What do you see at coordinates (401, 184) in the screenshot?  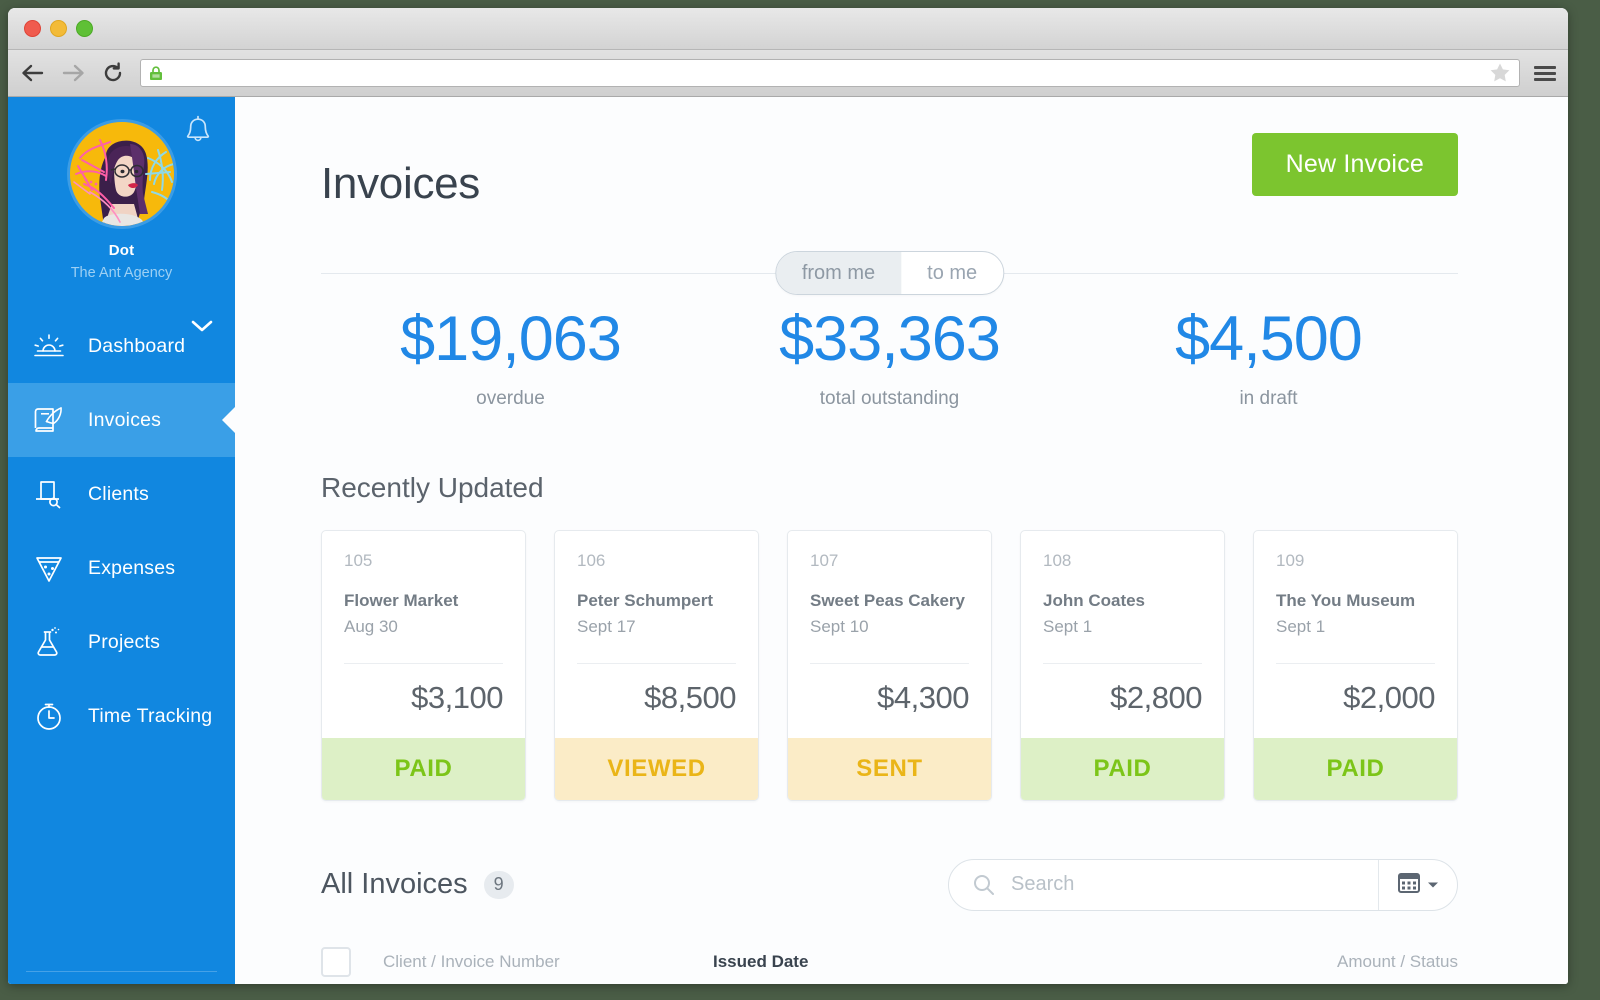 I see `page-title: Invoices` at bounding box center [401, 184].